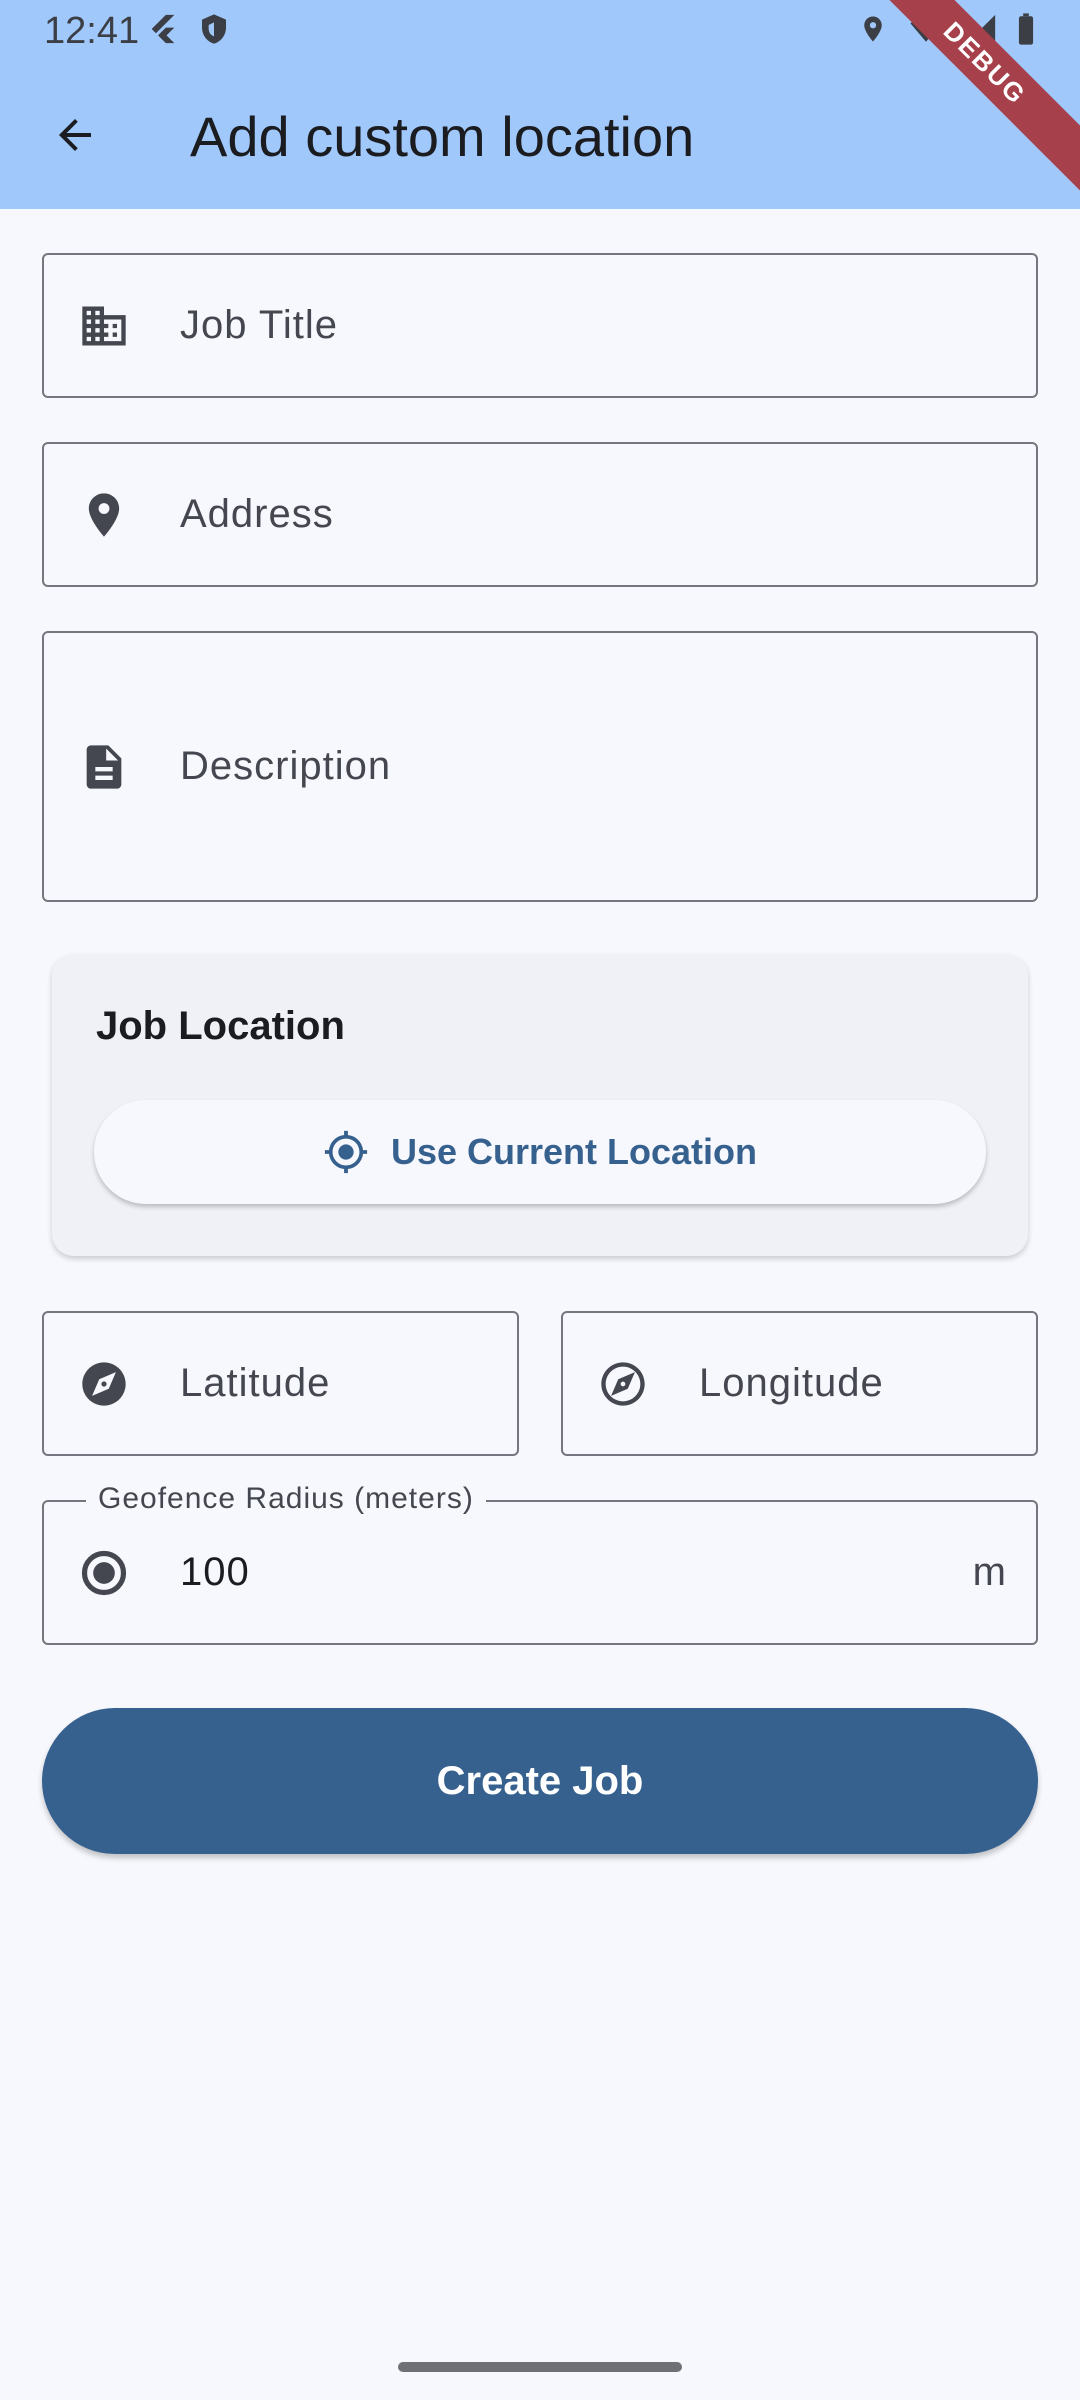 Image resolution: width=1080 pixels, height=2400 pixels. Describe the element at coordinates (540, 1563) in the screenshot. I see `geofence-radius-field: Geofence Radius (meters) 100 m` at that location.